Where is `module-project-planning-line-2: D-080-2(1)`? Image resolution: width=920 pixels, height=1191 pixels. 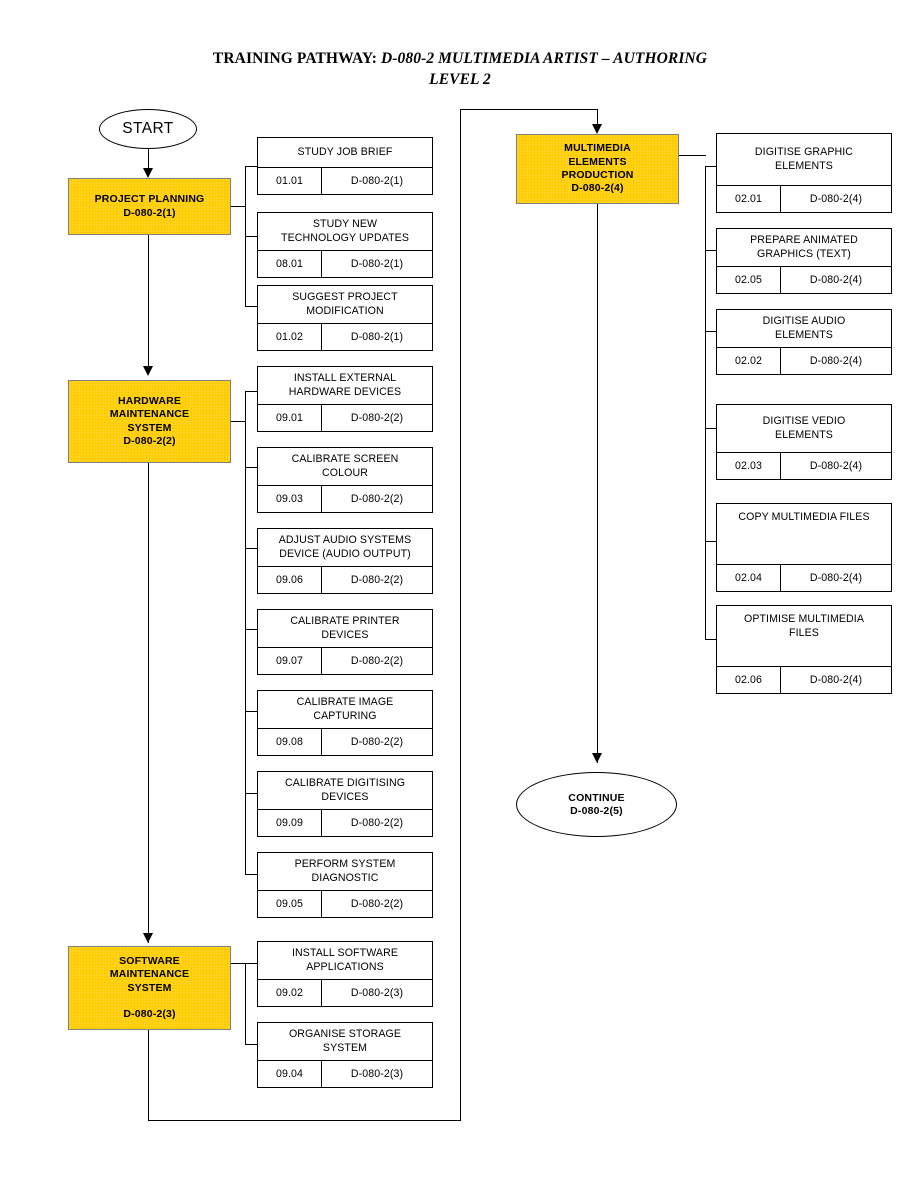
module-project-planning-line-2: D-080-2(1) is located at coordinates (149, 212).